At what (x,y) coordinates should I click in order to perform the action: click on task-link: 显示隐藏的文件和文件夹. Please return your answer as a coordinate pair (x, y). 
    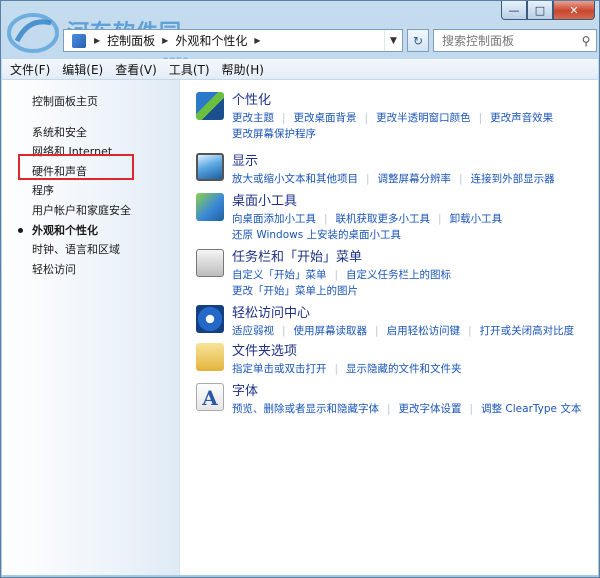
    Looking at the image, I should click on (404, 369).